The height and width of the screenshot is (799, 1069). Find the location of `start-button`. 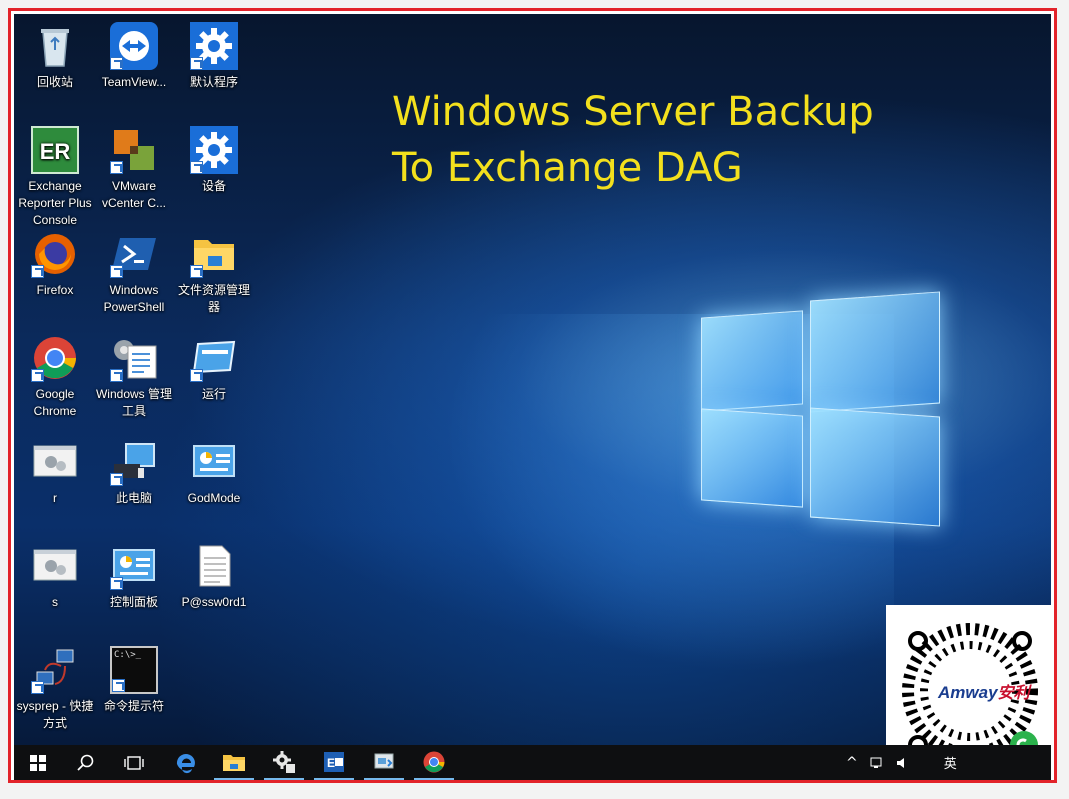

start-button is located at coordinates (38, 762).